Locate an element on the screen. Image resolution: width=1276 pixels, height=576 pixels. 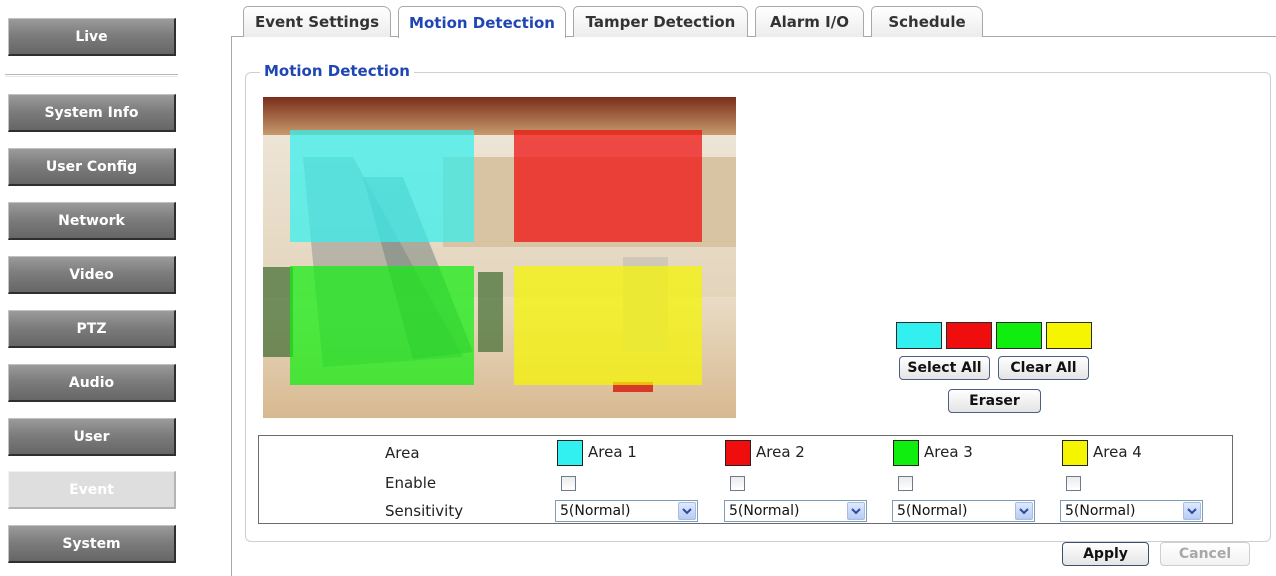
sensitivity-row-label: Sensitivity is located at coordinates (424, 511).